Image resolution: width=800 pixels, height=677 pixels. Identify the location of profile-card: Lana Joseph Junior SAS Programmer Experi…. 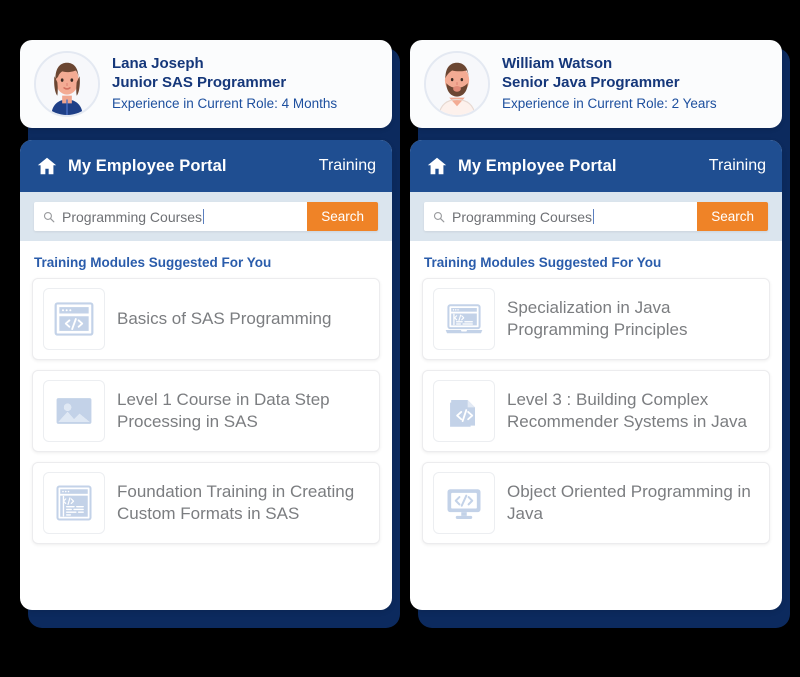
(206, 84).